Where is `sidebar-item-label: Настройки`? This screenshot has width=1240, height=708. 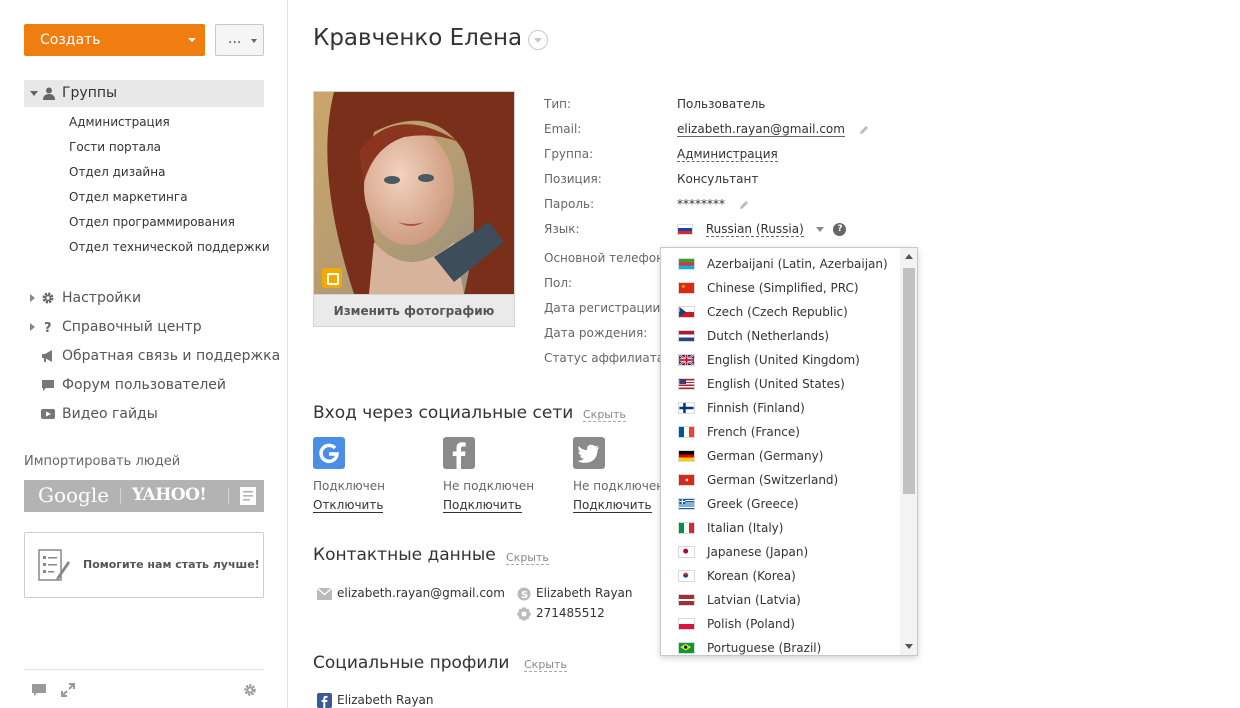
sidebar-item-label: Настройки is located at coordinates (102, 298).